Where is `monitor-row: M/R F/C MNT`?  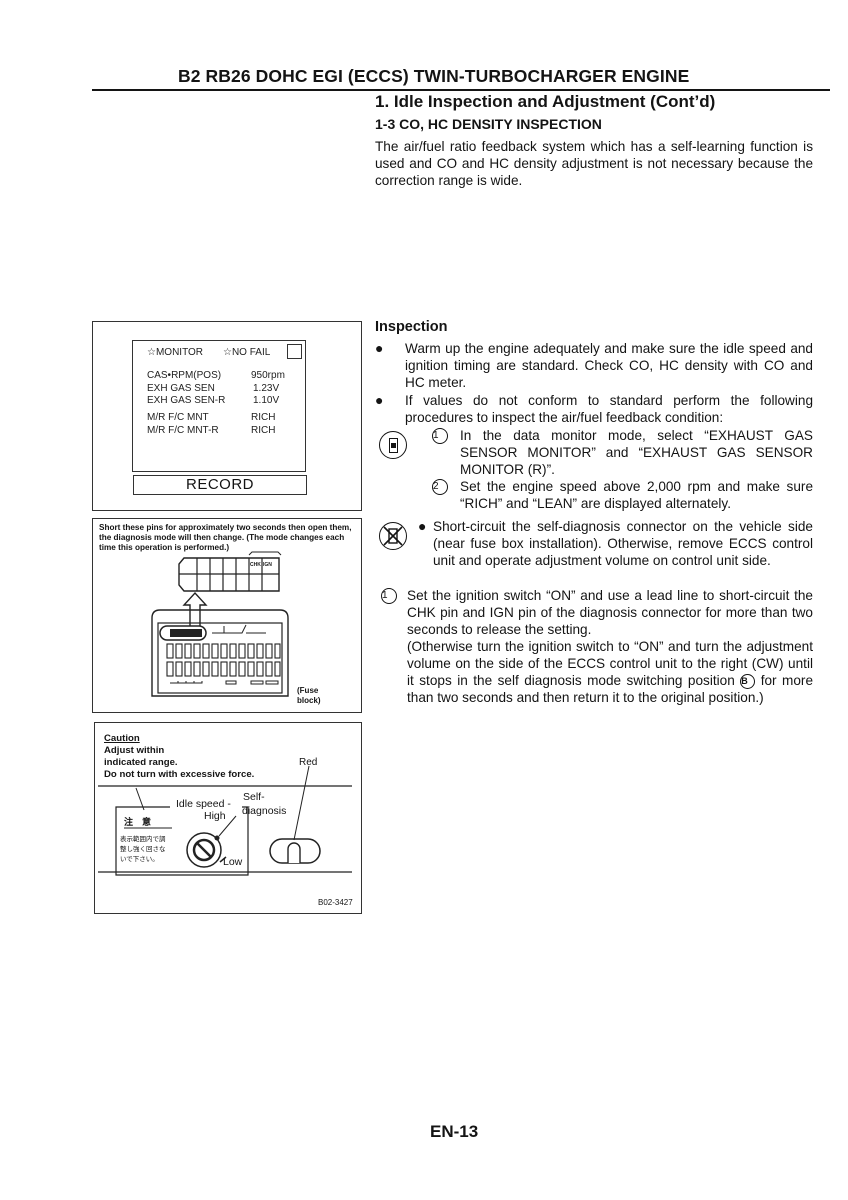 monitor-row: M/R F/C MNT is located at coordinates (178, 417).